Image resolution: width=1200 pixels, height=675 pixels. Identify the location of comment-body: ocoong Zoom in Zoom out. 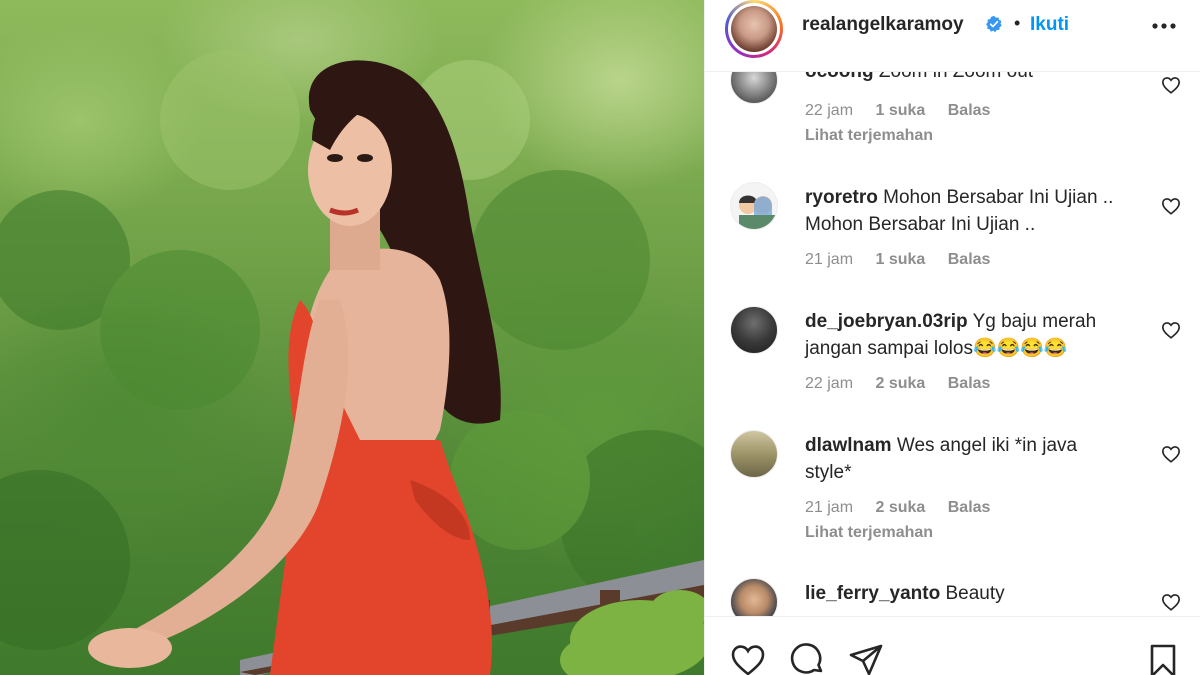
(965, 78).